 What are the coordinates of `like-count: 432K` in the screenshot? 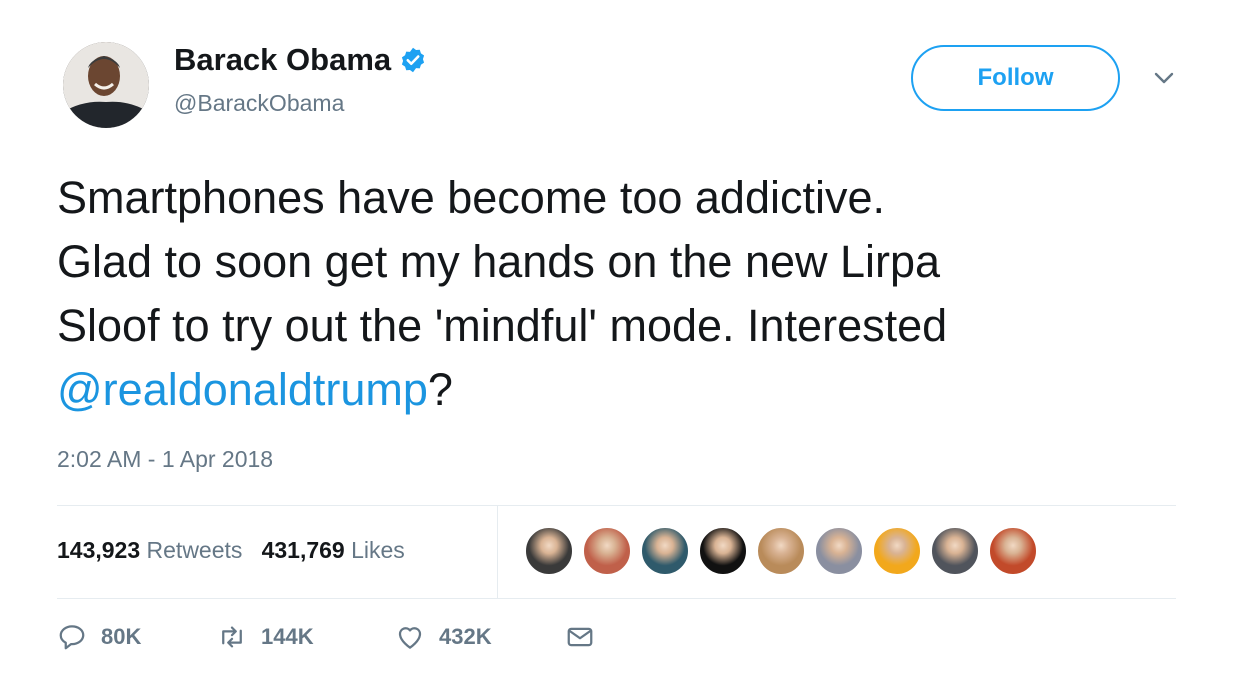 It's located at (465, 636).